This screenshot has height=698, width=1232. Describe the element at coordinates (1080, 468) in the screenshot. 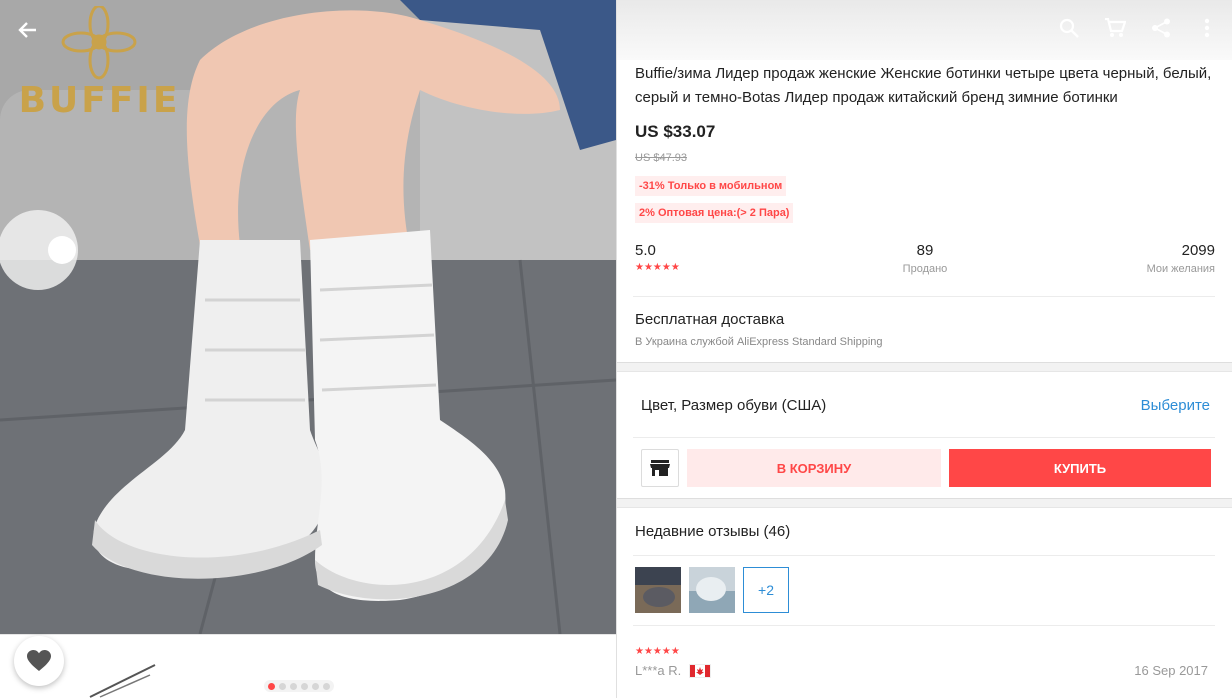

I see `buy-now-button: КУПИТЬ` at that location.